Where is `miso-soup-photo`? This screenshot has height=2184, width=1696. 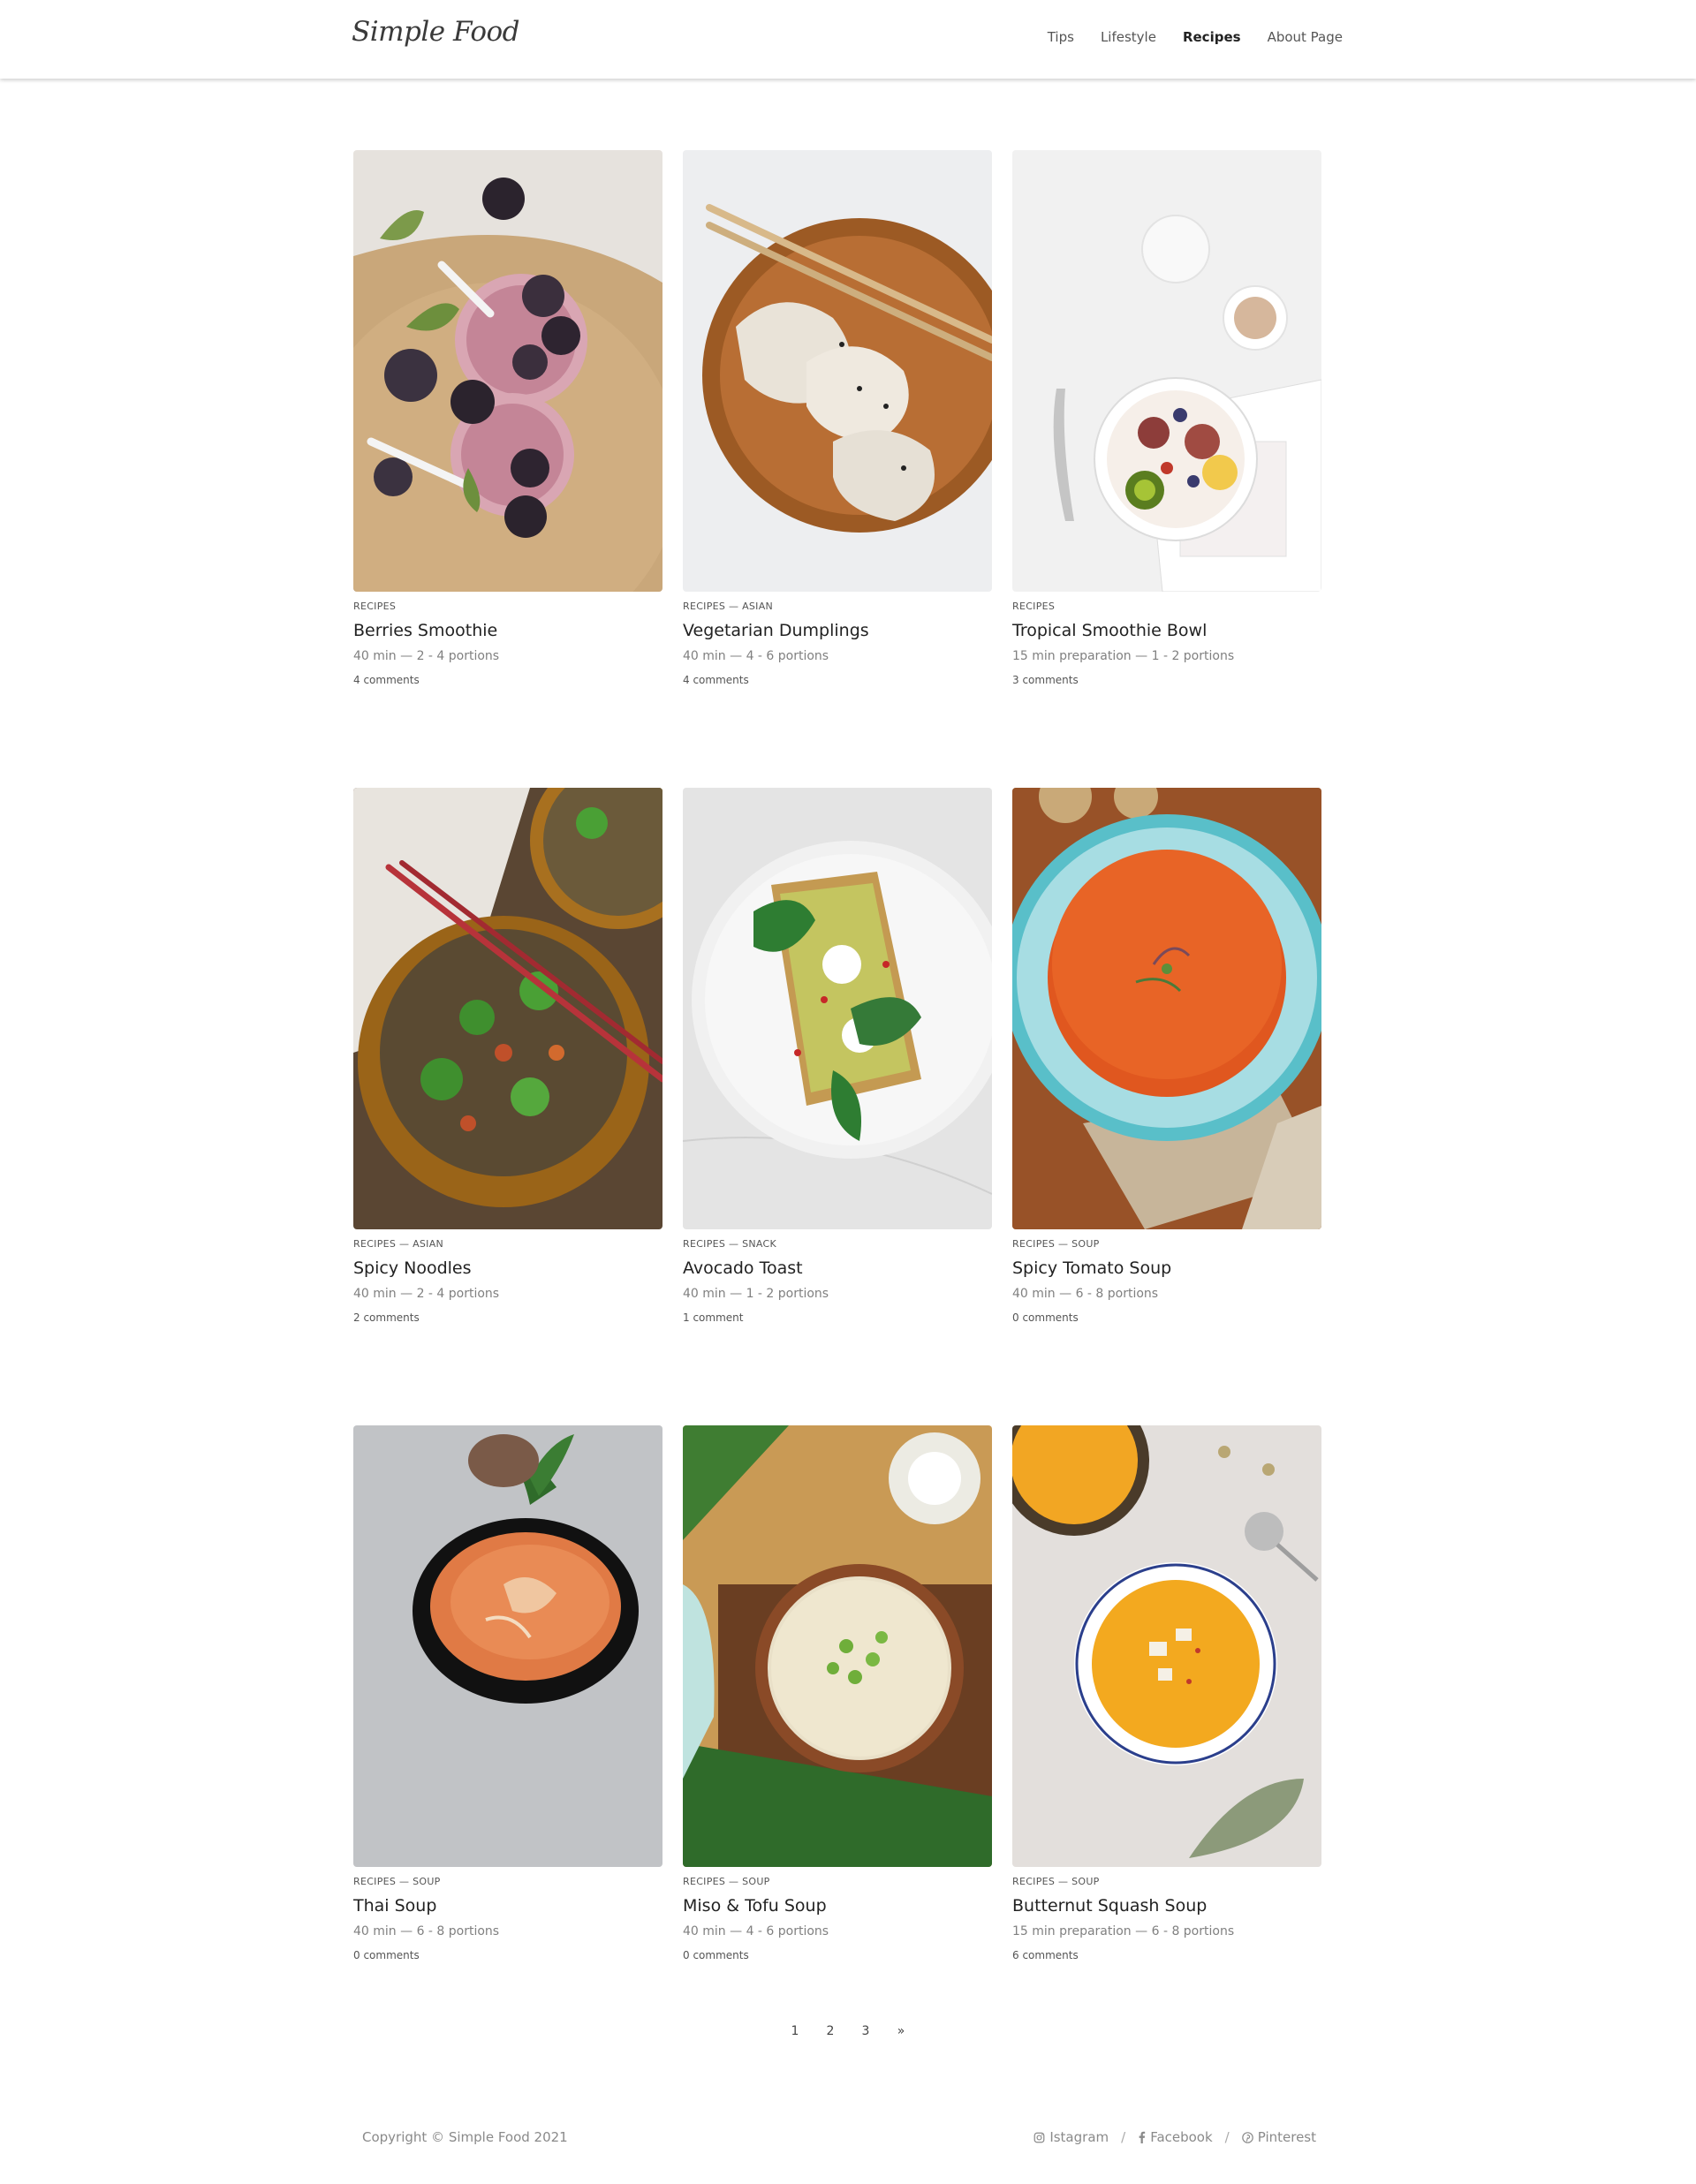
miso-soup-photo is located at coordinates (837, 1646).